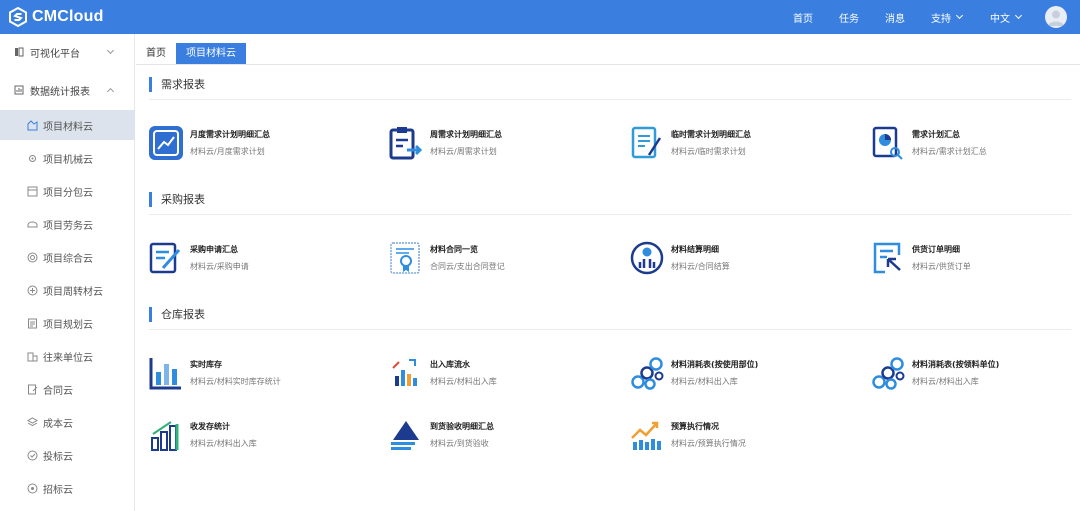  What do you see at coordinates (210, 426) in the screenshot?
I see `card-title: 收发存统计` at bounding box center [210, 426].